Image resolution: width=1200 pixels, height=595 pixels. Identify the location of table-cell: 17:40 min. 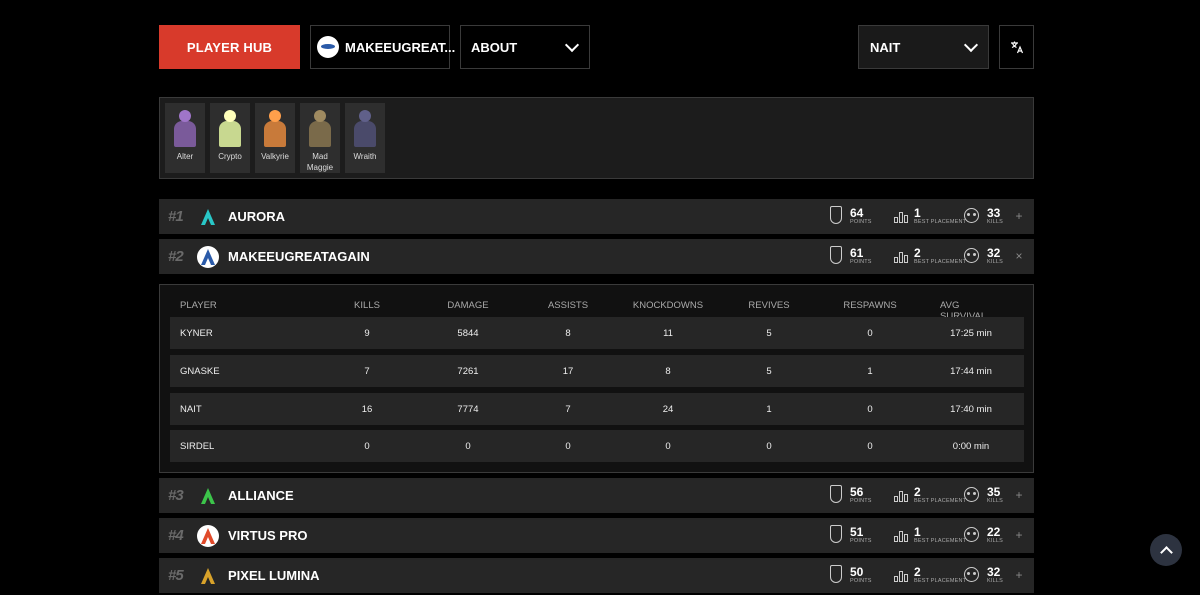
(971, 409).